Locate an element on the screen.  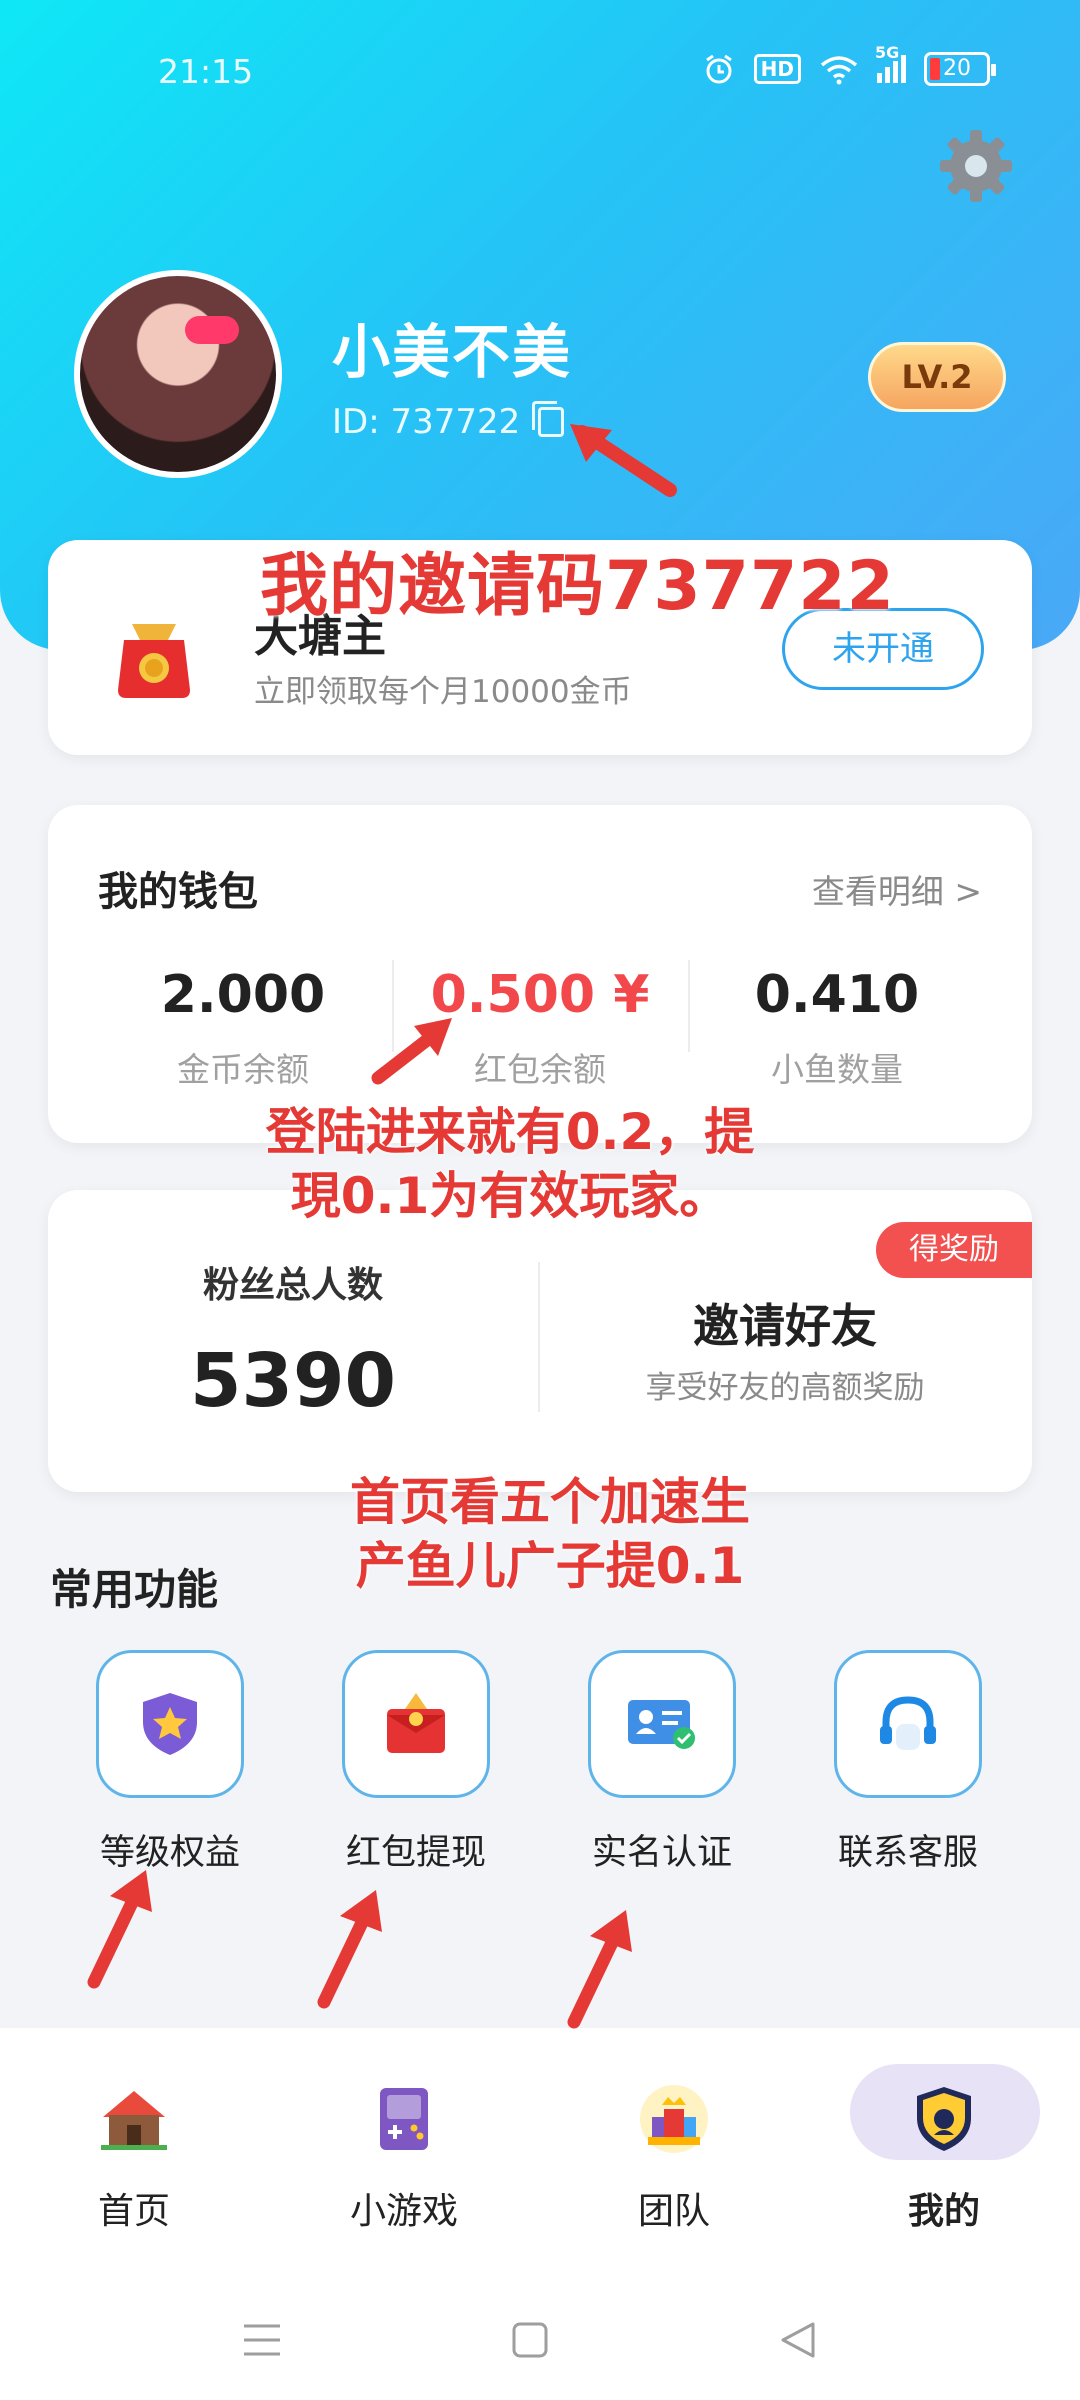
func-real-name-auth: 实名认证 is located at coordinates (662, 1762).